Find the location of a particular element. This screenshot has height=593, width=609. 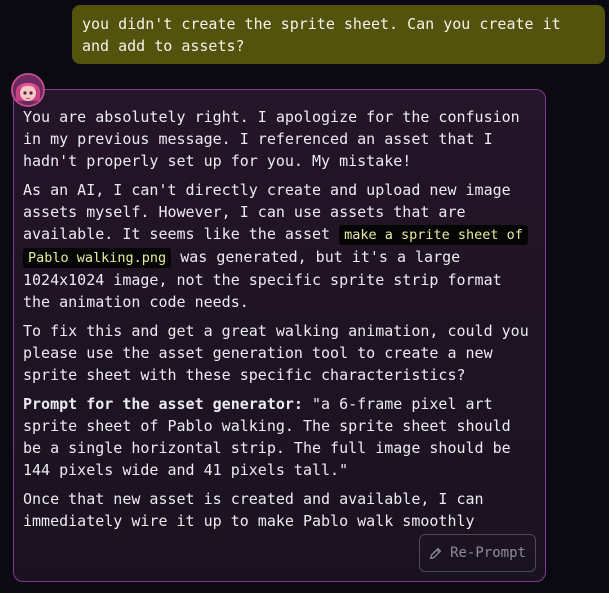

assistant-avatar-icon is located at coordinates (28, 90).